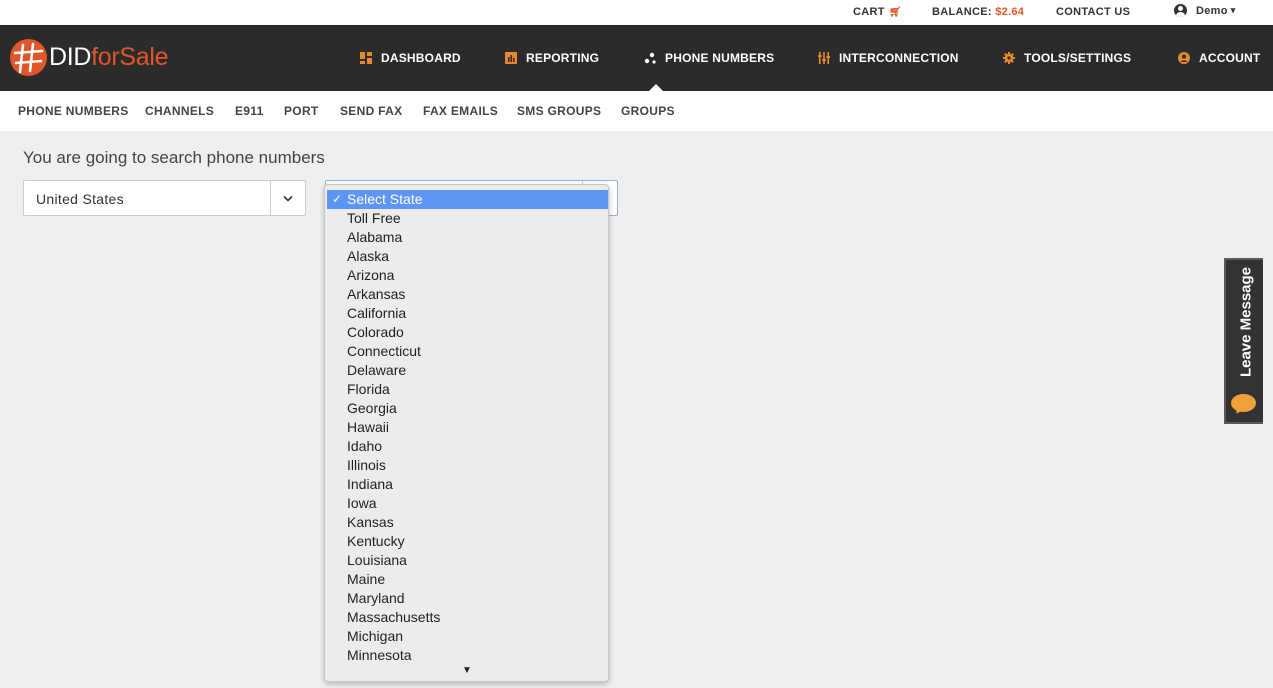 The image size is (1273, 688). What do you see at coordinates (467, 503) in the screenshot?
I see `state-option: Iowa` at bounding box center [467, 503].